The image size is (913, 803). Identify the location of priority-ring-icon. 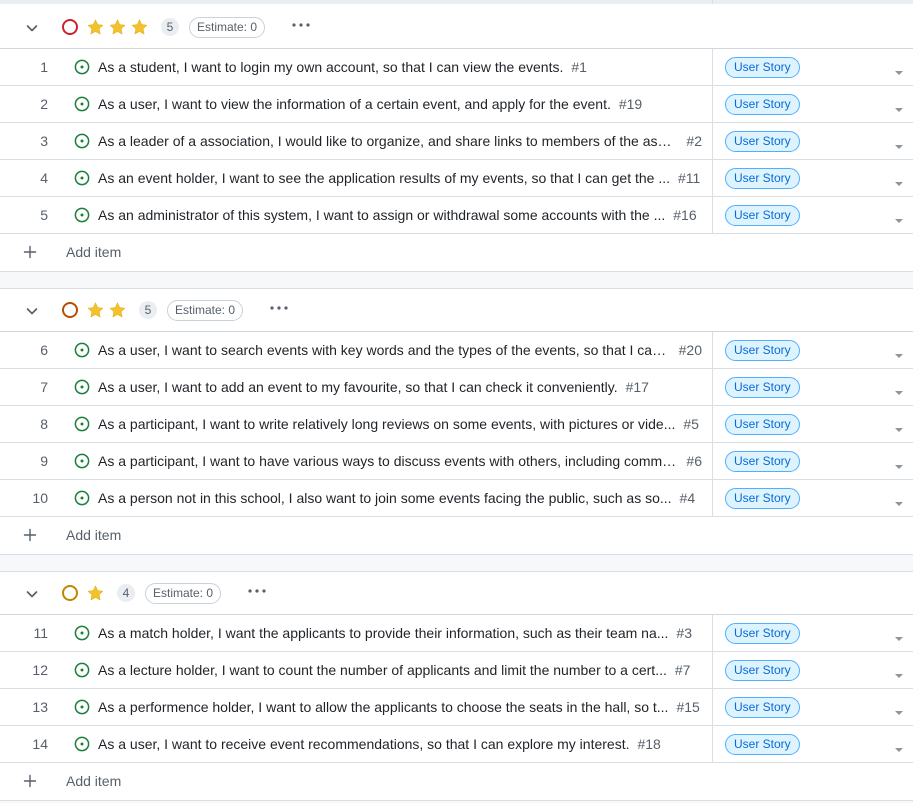
(70, 27).